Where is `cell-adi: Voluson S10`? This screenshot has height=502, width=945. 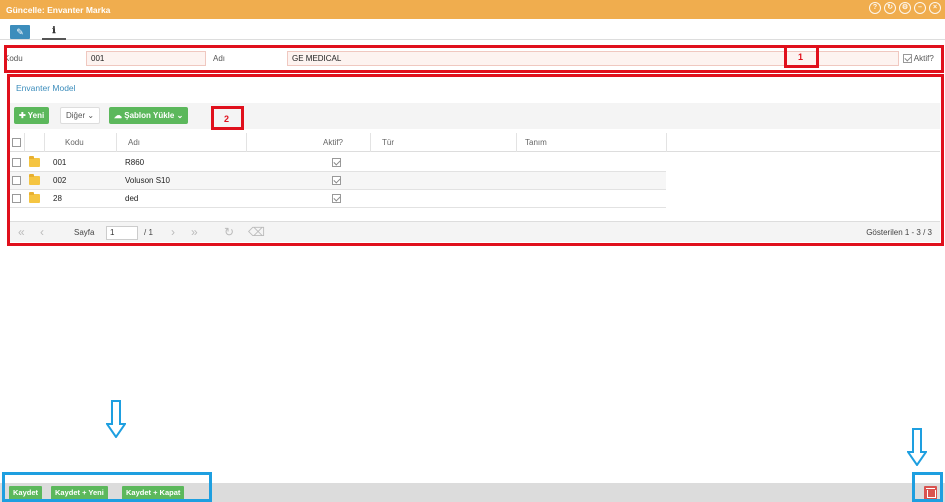
cell-adi: Voluson S10 is located at coordinates (147, 180).